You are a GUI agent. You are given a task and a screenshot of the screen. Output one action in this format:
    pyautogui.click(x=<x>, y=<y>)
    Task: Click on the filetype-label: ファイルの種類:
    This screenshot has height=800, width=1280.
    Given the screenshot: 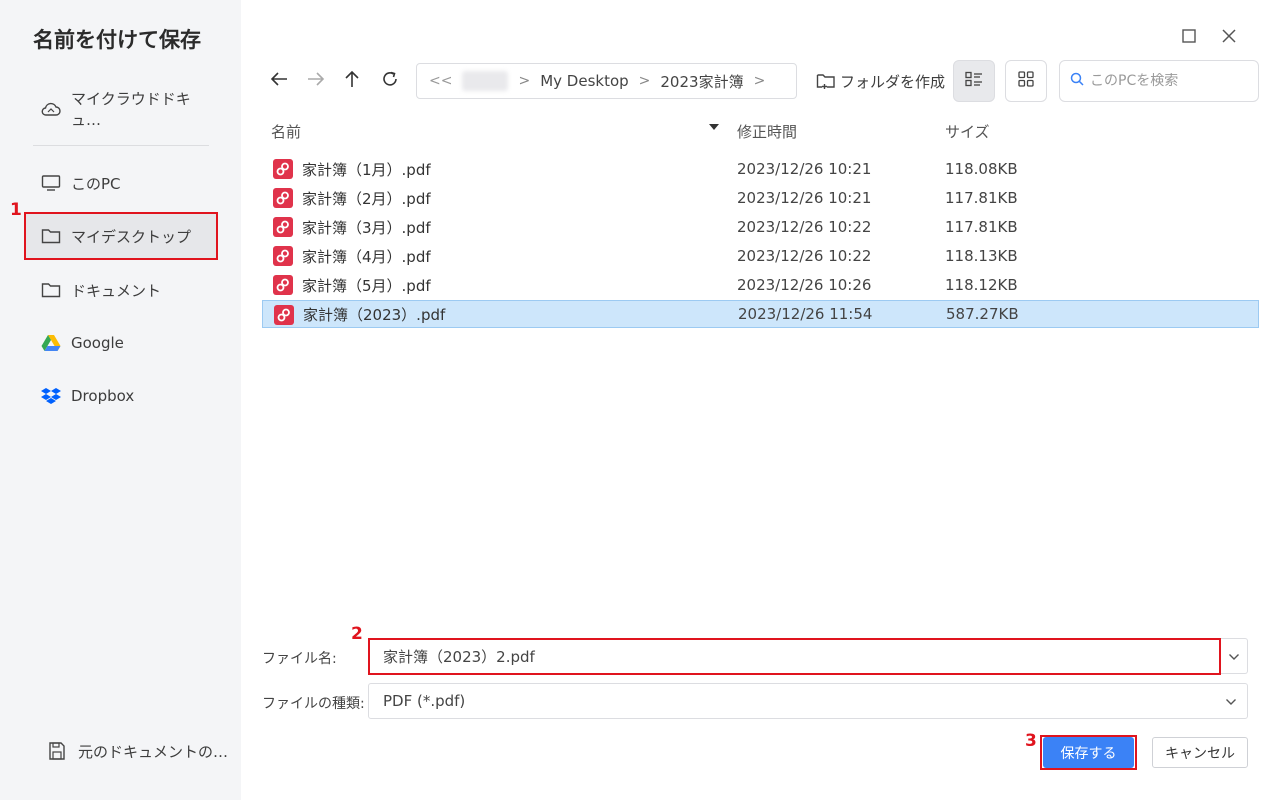 What is the action you would take?
    pyautogui.click(x=313, y=704)
    